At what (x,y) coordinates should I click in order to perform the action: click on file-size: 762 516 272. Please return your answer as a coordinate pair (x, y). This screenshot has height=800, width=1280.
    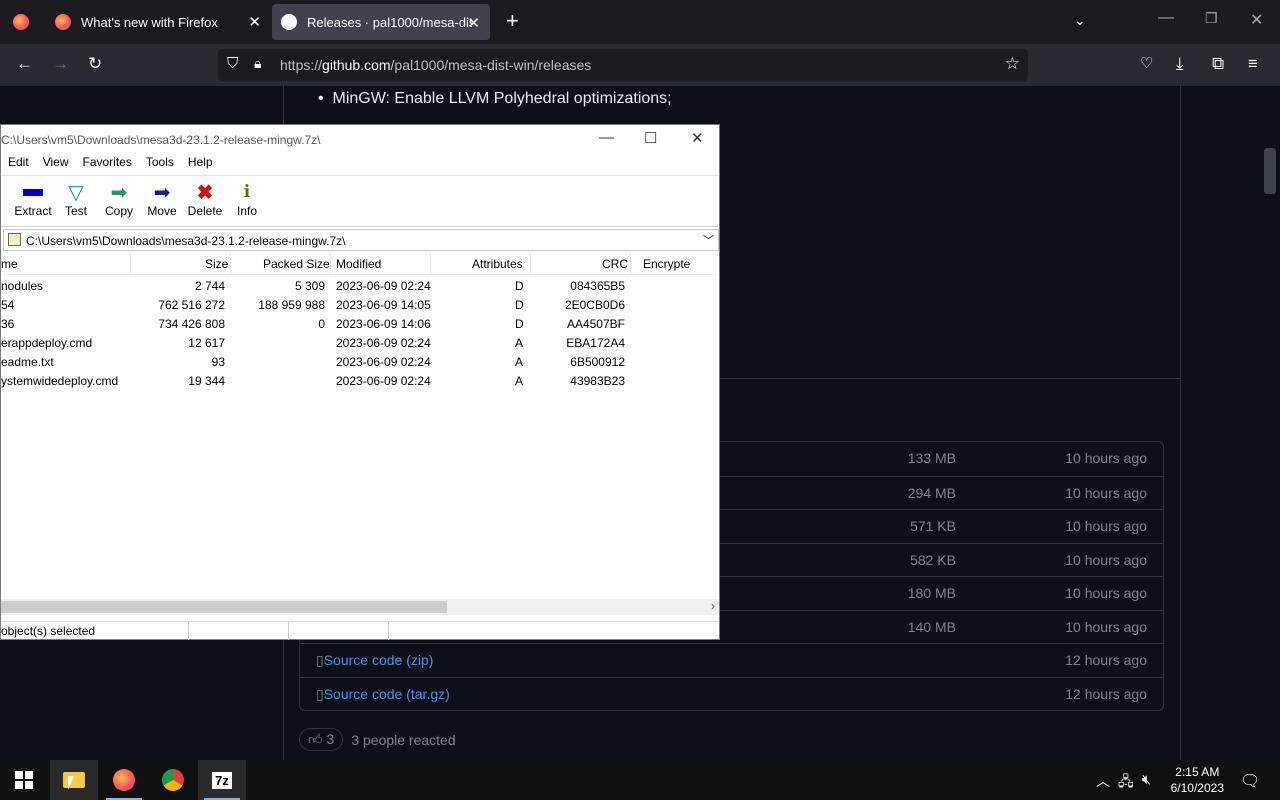
    Looking at the image, I should click on (191, 305).